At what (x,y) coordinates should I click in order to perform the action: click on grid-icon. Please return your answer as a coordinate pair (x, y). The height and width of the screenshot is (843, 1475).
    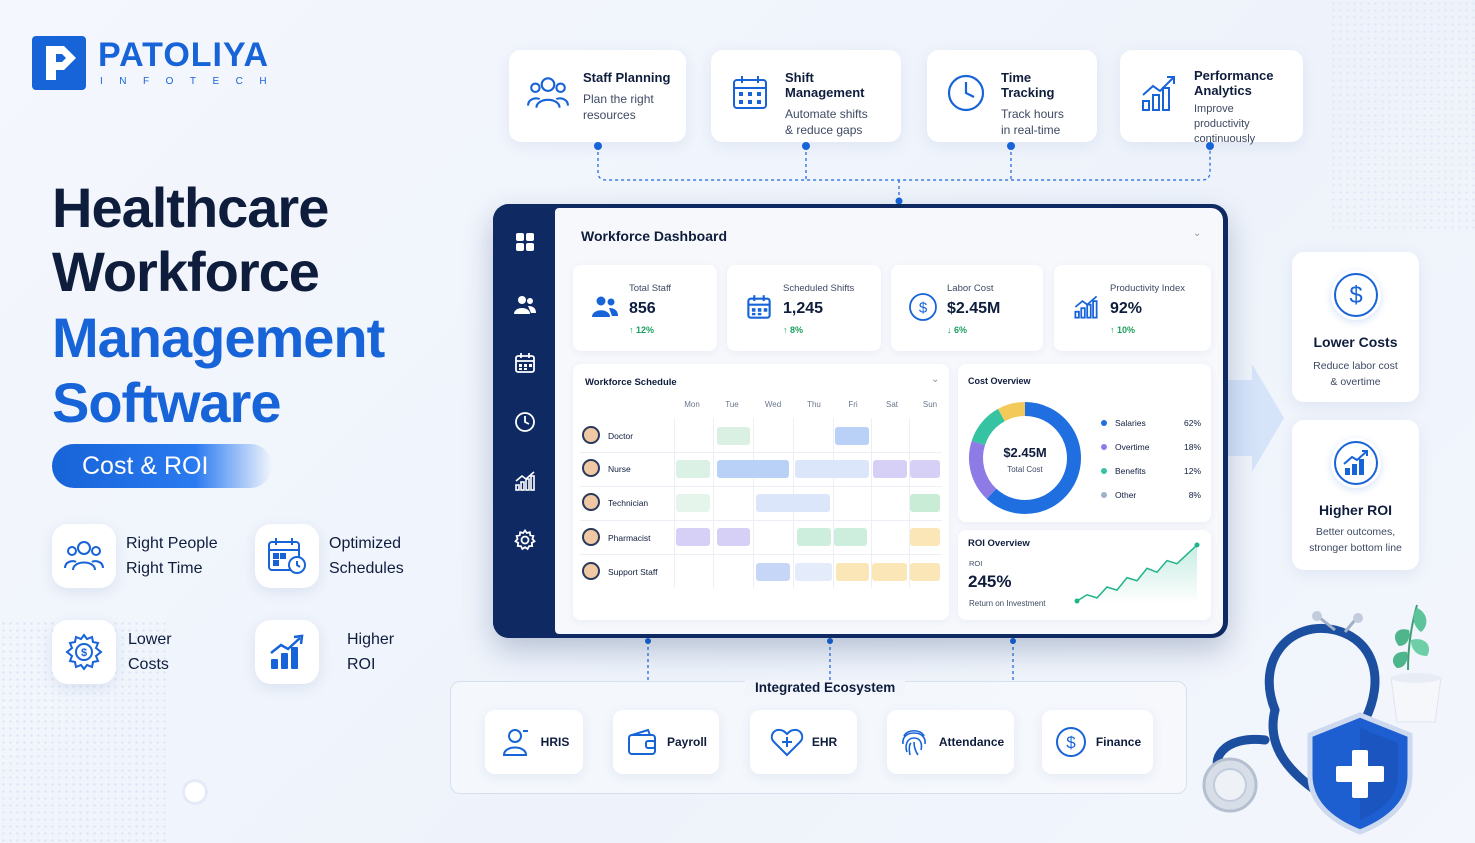
    Looking at the image, I should click on (525, 242).